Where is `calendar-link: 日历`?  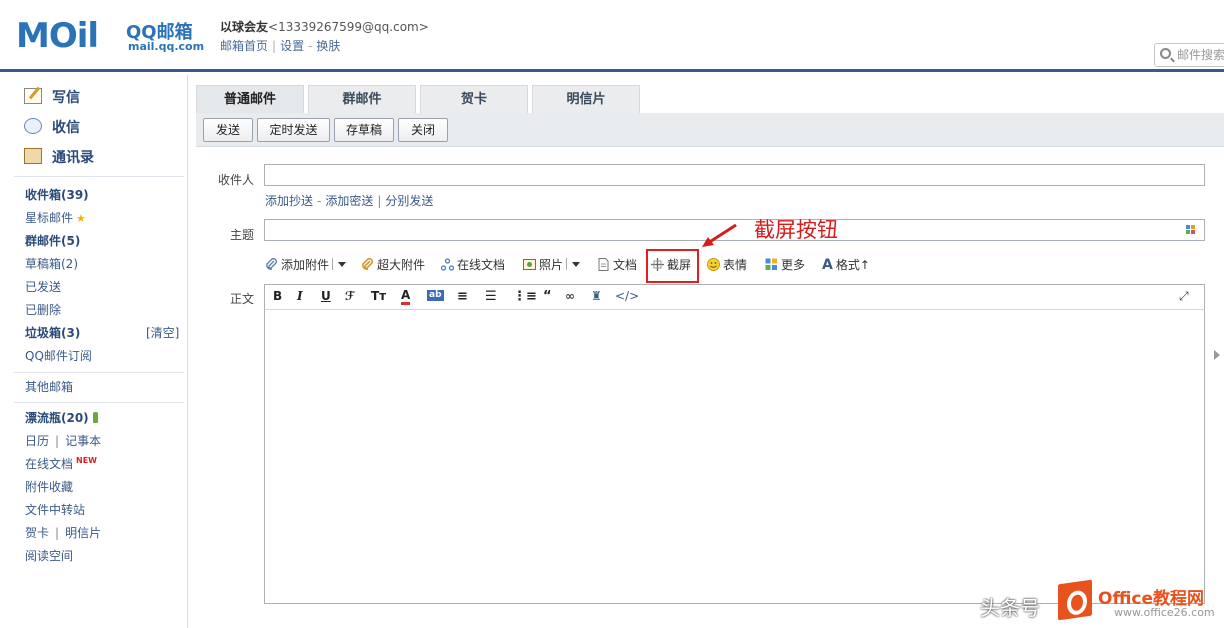 calendar-link: 日历 is located at coordinates (37, 441).